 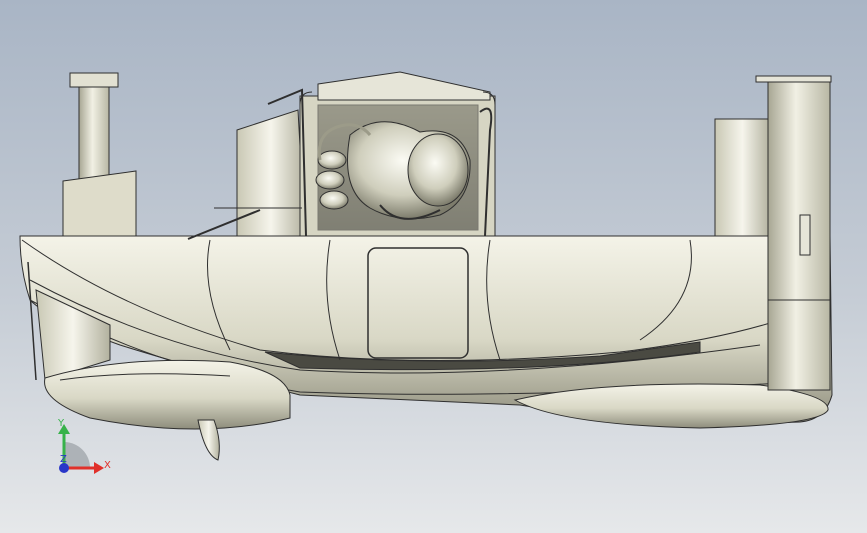 What do you see at coordinates (107, 465) in the screenshot?
I see `x-axis-label: X` at bounding box center [107, 465].